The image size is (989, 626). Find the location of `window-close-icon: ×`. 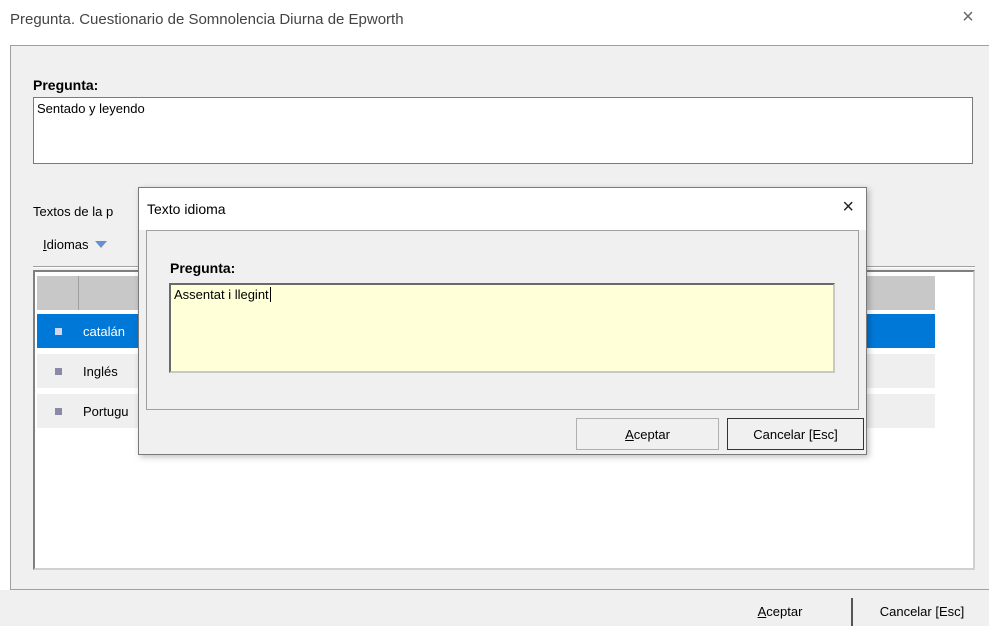

window-close-icon: × is located at coordinates (968, 17).